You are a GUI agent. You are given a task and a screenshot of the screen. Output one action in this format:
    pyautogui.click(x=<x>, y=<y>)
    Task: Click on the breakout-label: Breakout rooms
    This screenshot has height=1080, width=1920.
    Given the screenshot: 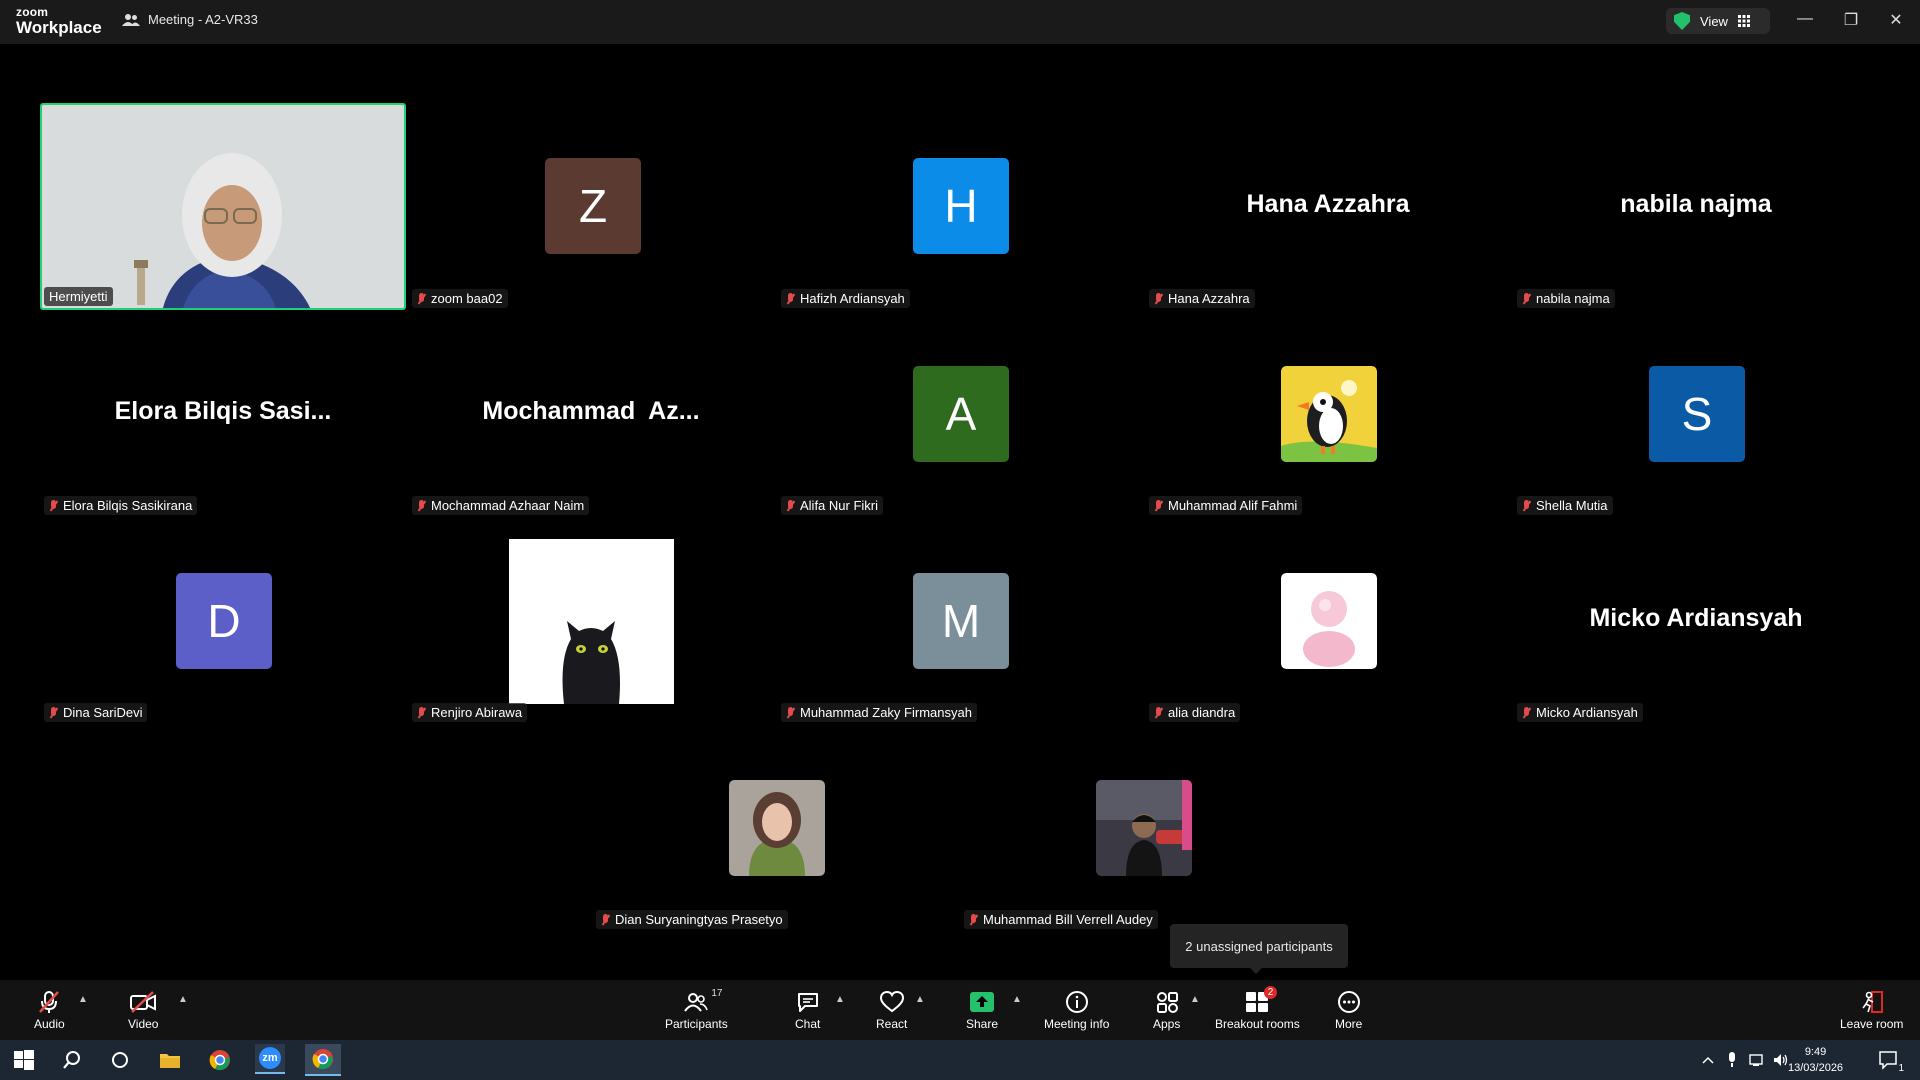 What is the action you would take?
    pyautogui.click(x=1257, y=1024)
    